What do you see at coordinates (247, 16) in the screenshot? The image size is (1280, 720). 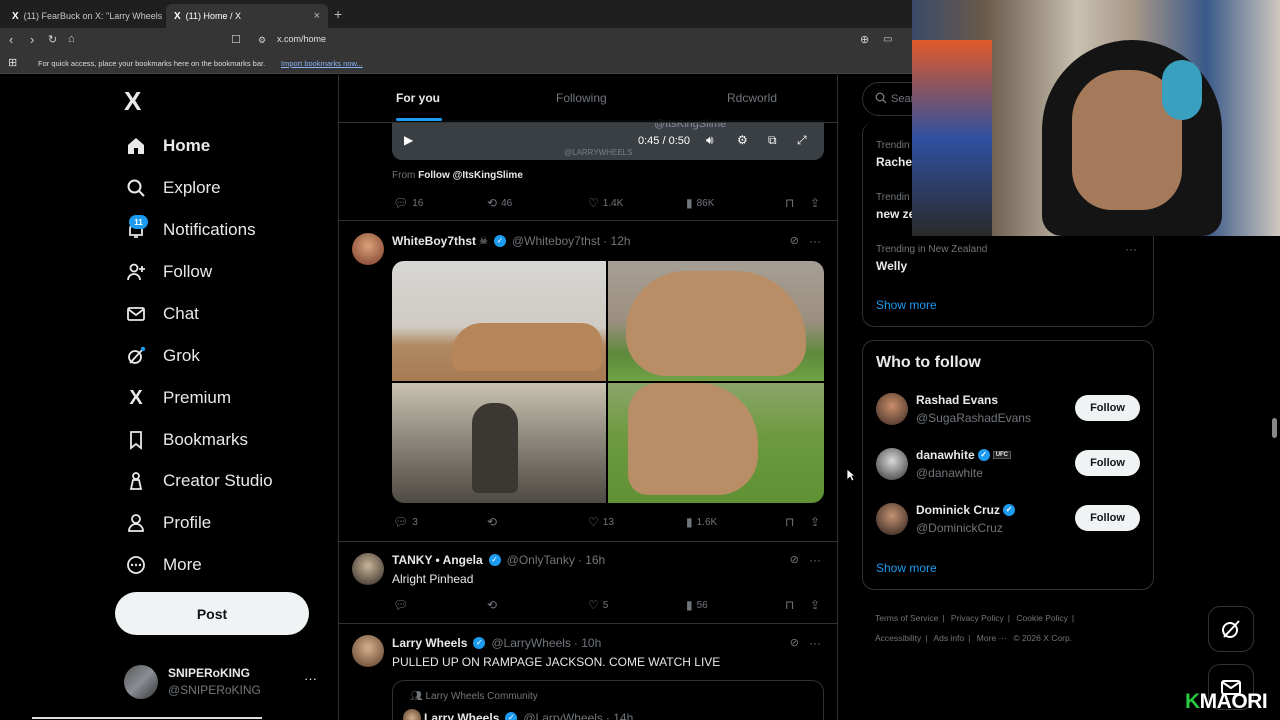 I see `browser-tab-home: X (11) Home / X ×` at bounding box center [247, 16].